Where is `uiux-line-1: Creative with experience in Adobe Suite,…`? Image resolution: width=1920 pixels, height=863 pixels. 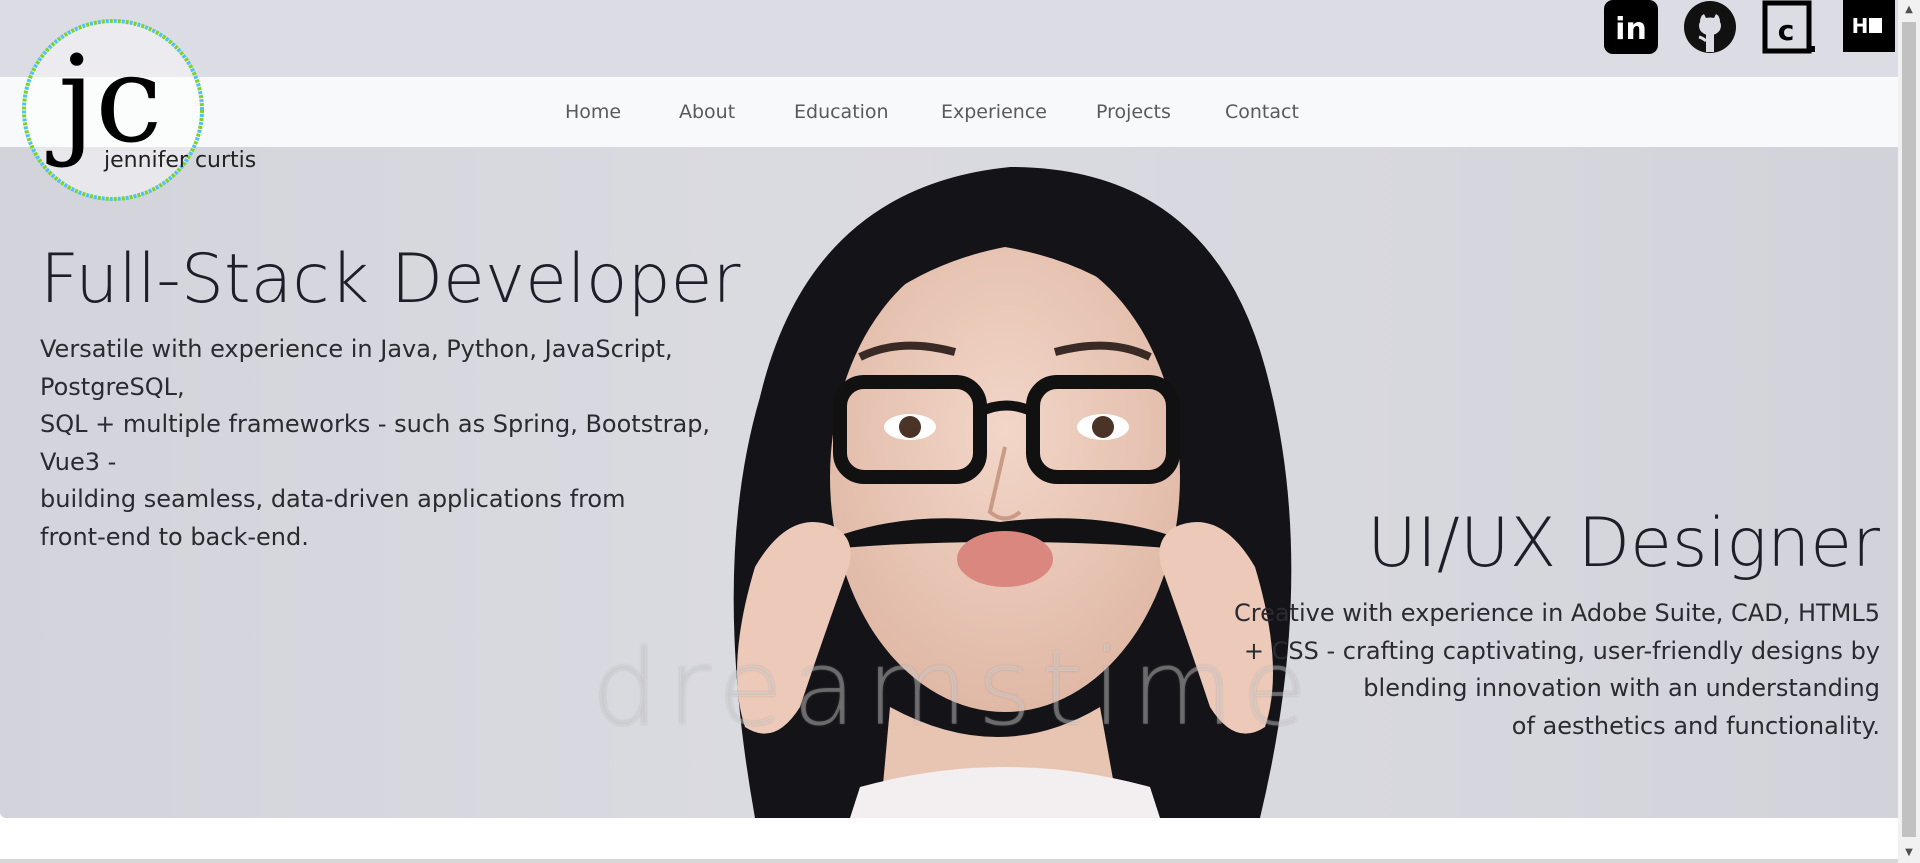
uiux-line-1: Creative with experience in Adobe Suite,… is located at coordinates (1556, 613).